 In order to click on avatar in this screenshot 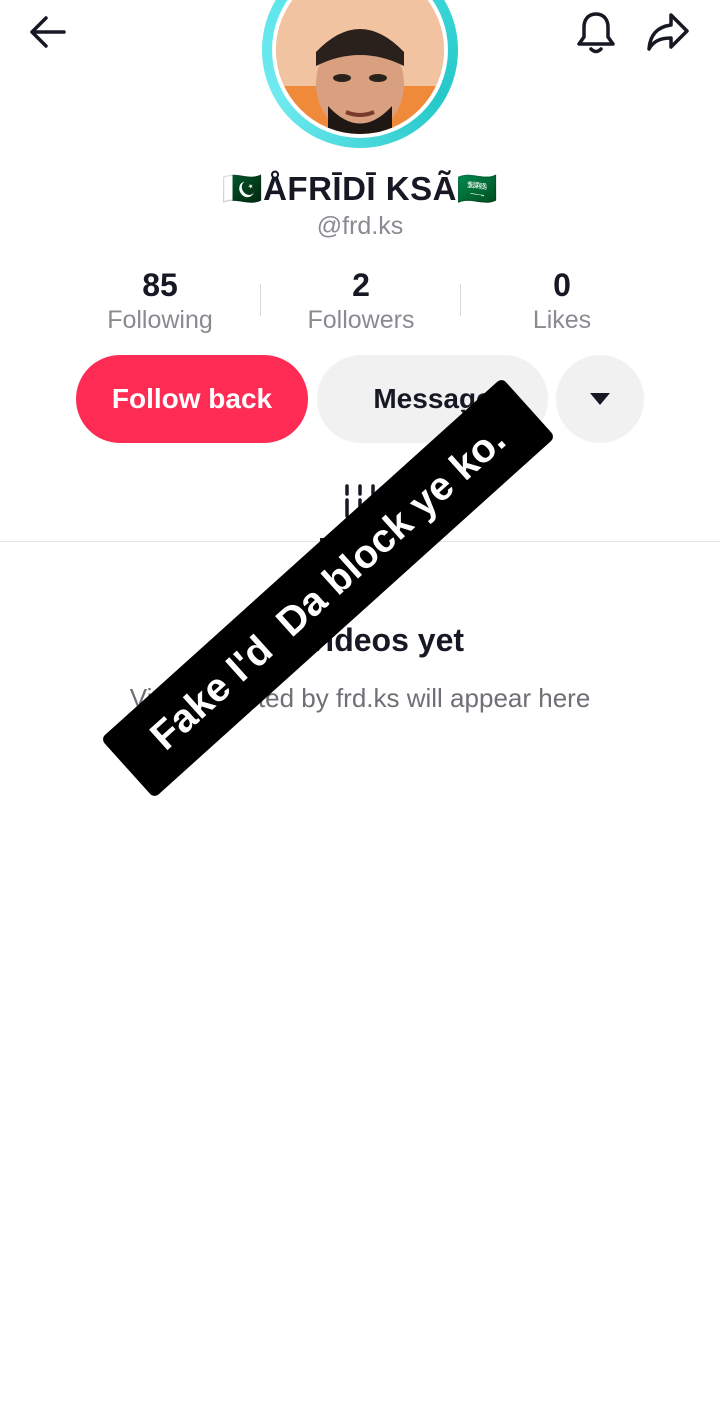, I will do `click(360, 67)`.